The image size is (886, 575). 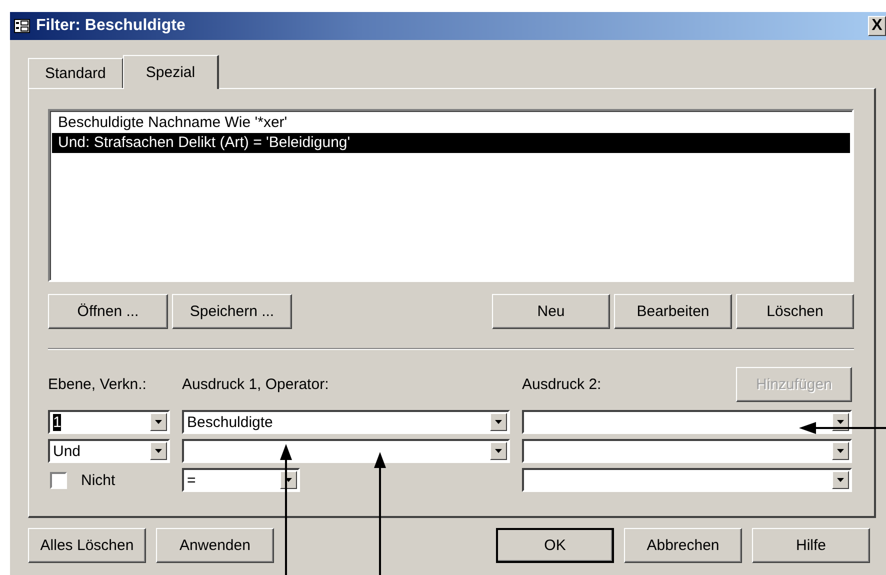 What do you see at coordinates (58, 480) in the screenshot?
I see `checkbox` at bounding box center [58, 480].